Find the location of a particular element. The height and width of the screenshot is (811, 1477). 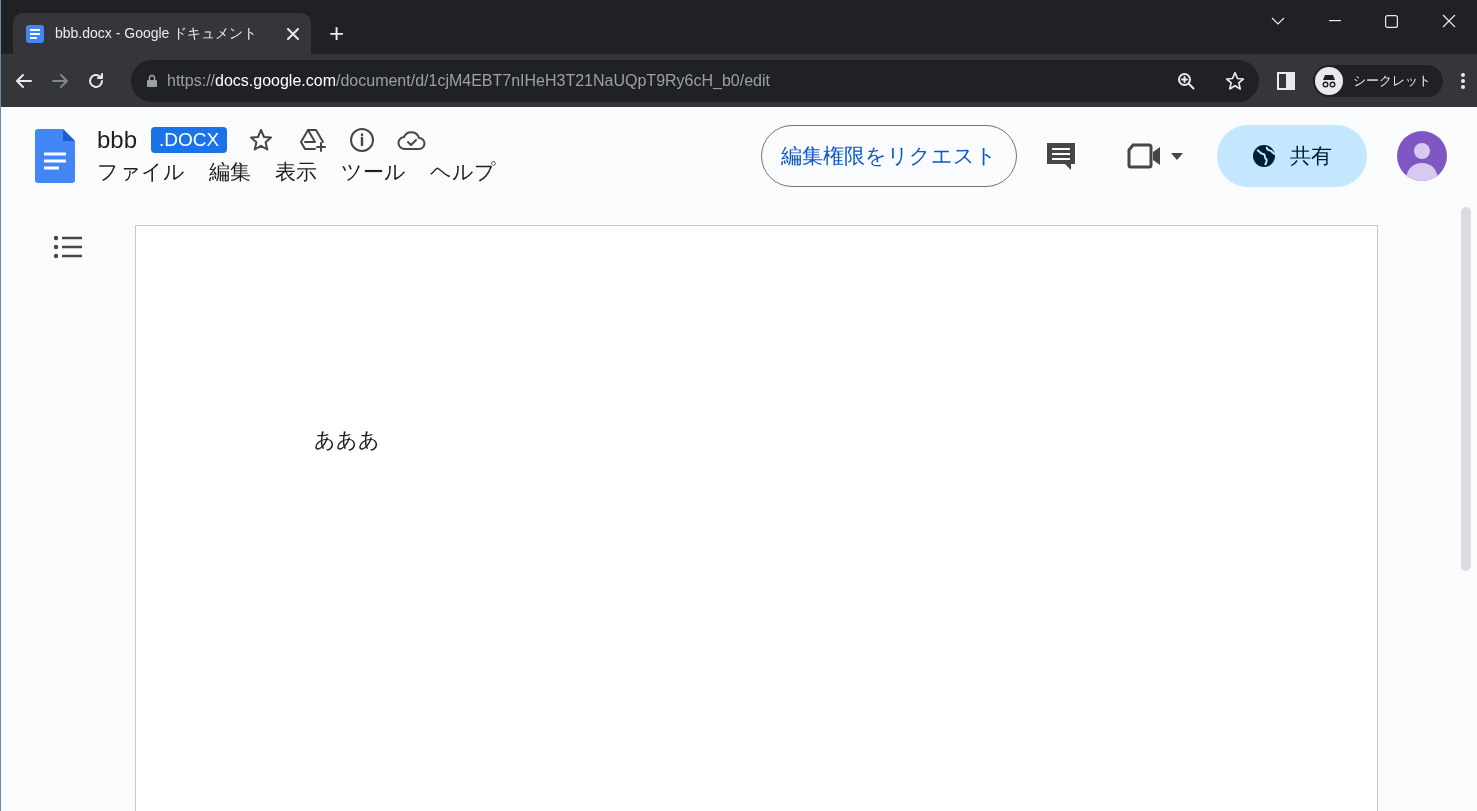

document-title: bbb is located at coordinates (117, 140).